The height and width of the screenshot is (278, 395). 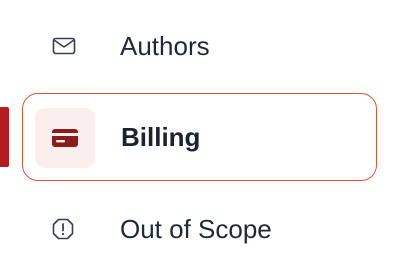 What do you see at coordinates (4, 137) in the screenshot?
I see `active-indicator` at bounding box center [4, 137].